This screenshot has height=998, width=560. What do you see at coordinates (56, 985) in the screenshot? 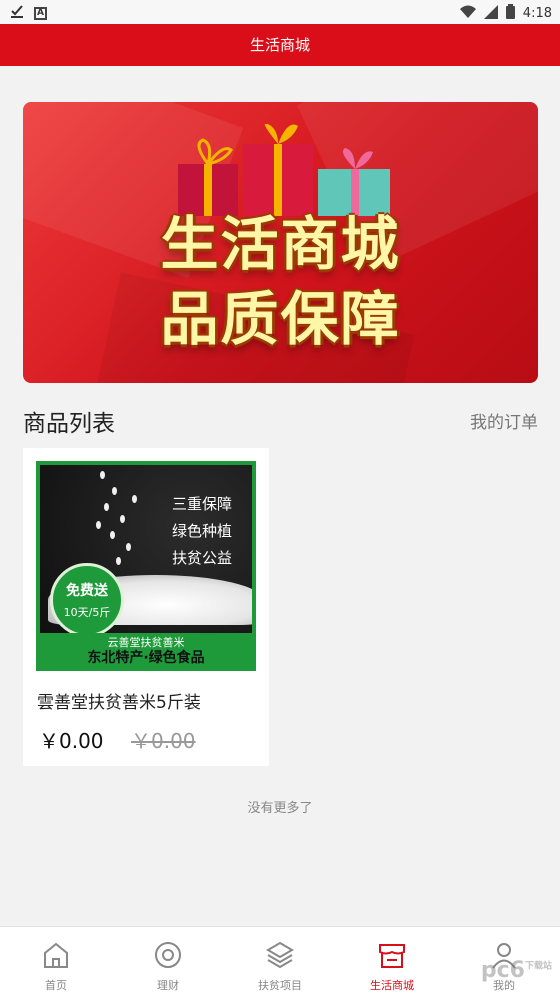
I see `tab-label: 首页` at bounding box center [56, 985].